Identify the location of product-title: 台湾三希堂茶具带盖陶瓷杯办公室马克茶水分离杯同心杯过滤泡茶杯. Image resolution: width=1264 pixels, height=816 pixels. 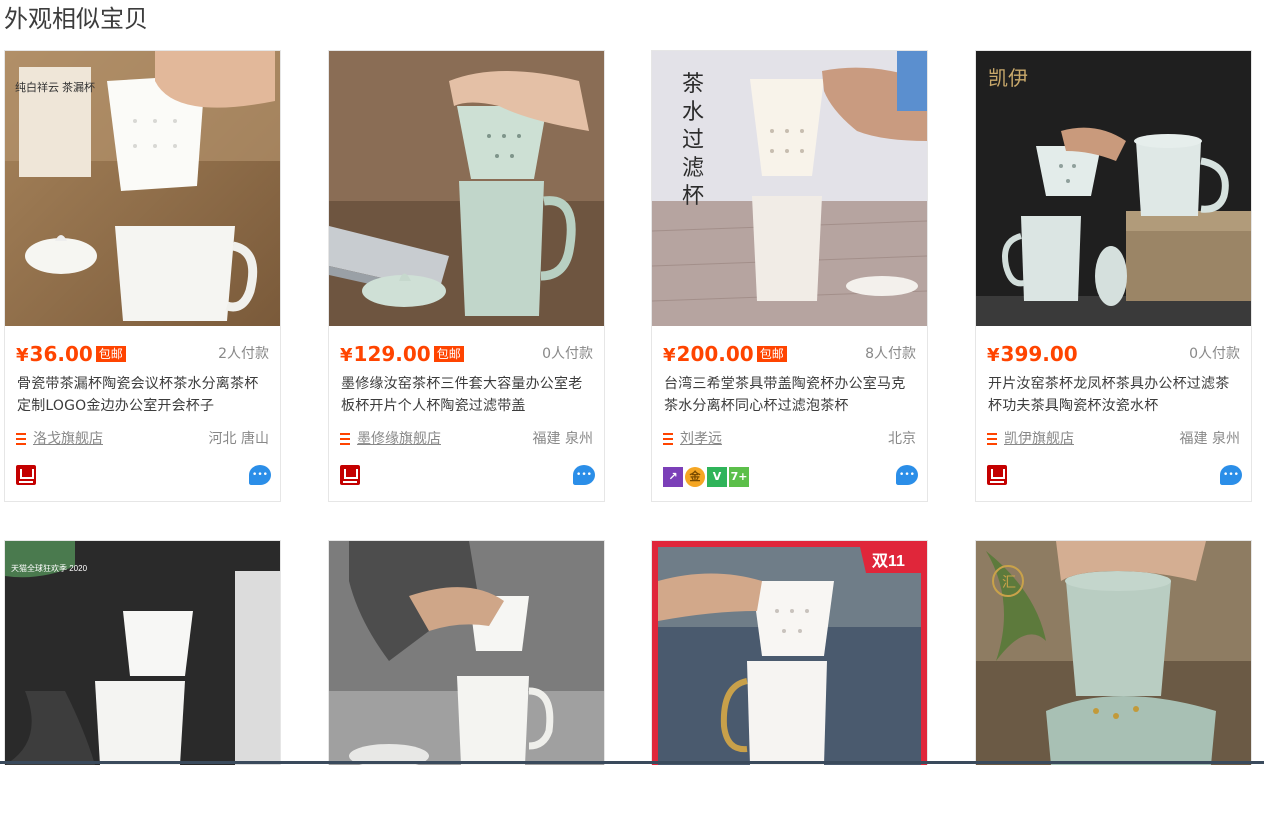
(790, 395).